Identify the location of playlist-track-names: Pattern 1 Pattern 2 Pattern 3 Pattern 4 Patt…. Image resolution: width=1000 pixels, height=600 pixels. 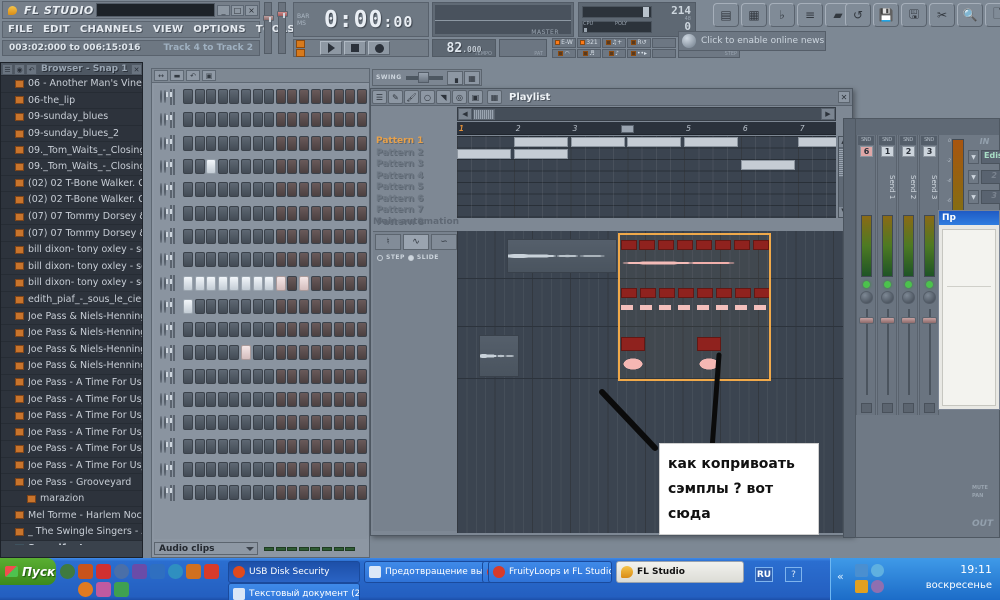
(415, 181).